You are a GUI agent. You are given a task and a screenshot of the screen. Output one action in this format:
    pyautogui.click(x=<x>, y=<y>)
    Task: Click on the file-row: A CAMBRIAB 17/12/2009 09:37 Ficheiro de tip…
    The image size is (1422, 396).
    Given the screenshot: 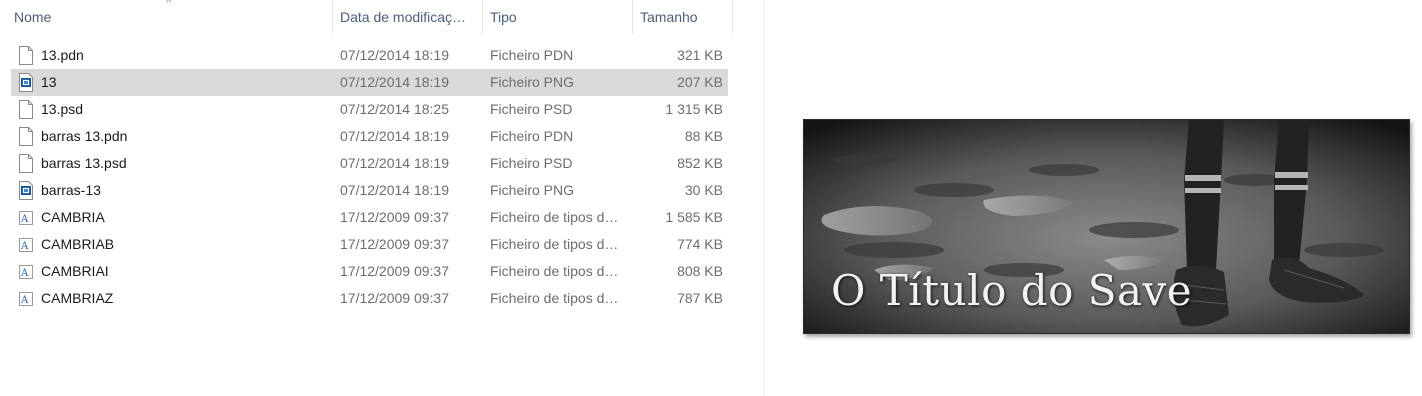 What is the action you would take?
    pyautogui.click(x=369, y=244)
    